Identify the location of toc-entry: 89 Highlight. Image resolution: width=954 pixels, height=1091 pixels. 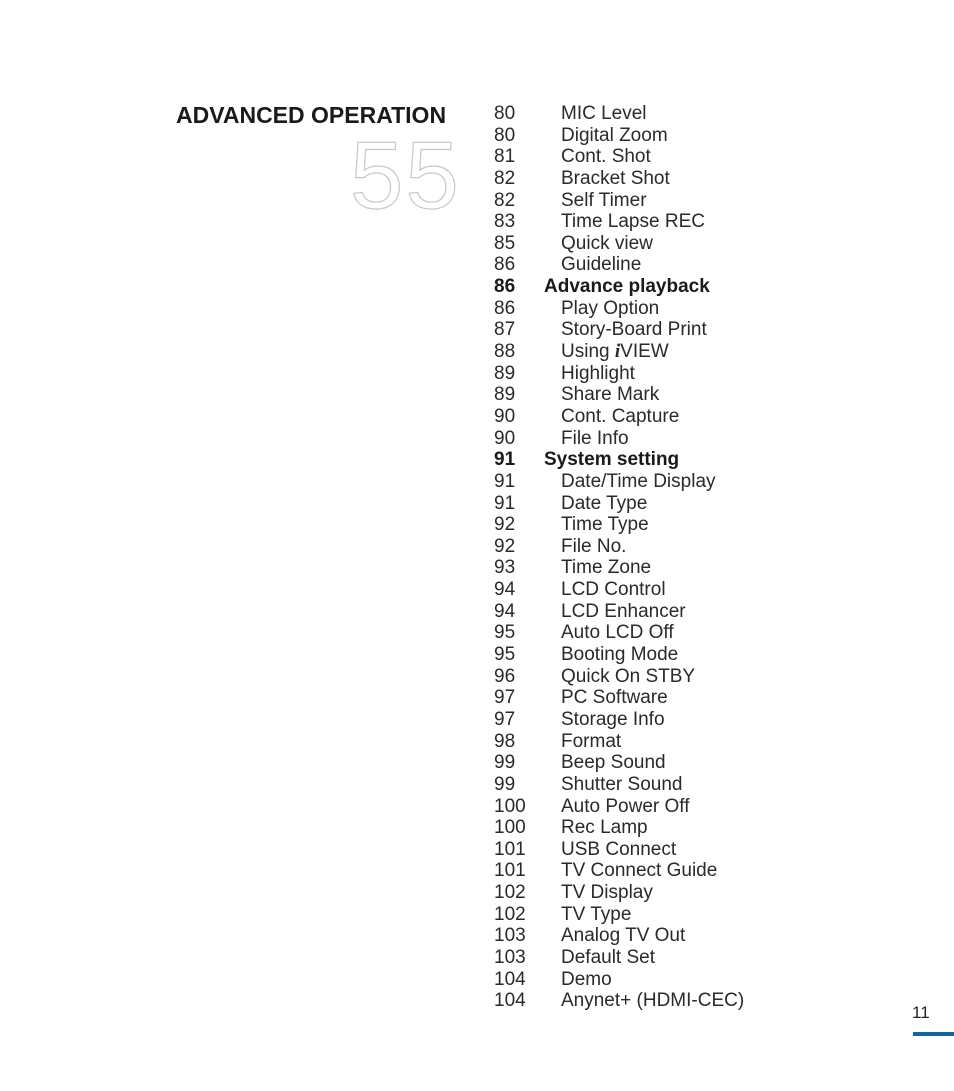
(619, 374).